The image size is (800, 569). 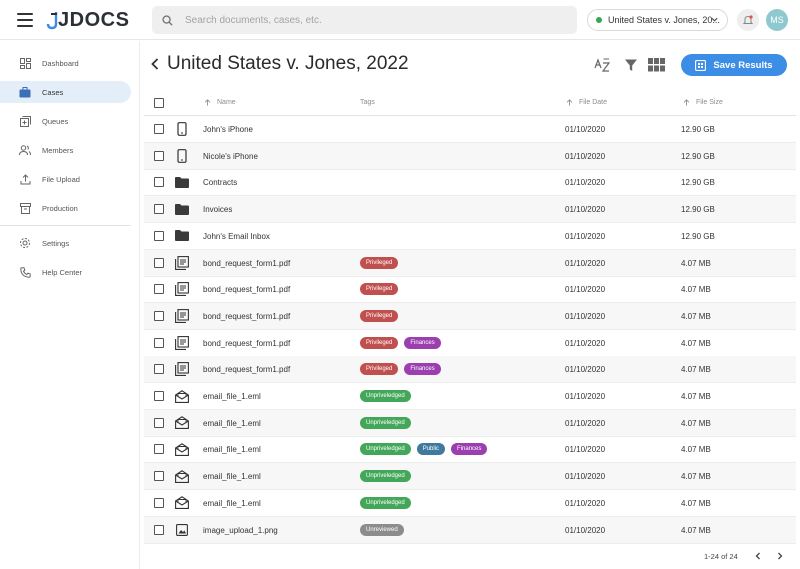 What do you see at coordinates (65, 243) in the screenshot?
I see `sidebar-item-settings: Settings` at bounding box center [65, 243].